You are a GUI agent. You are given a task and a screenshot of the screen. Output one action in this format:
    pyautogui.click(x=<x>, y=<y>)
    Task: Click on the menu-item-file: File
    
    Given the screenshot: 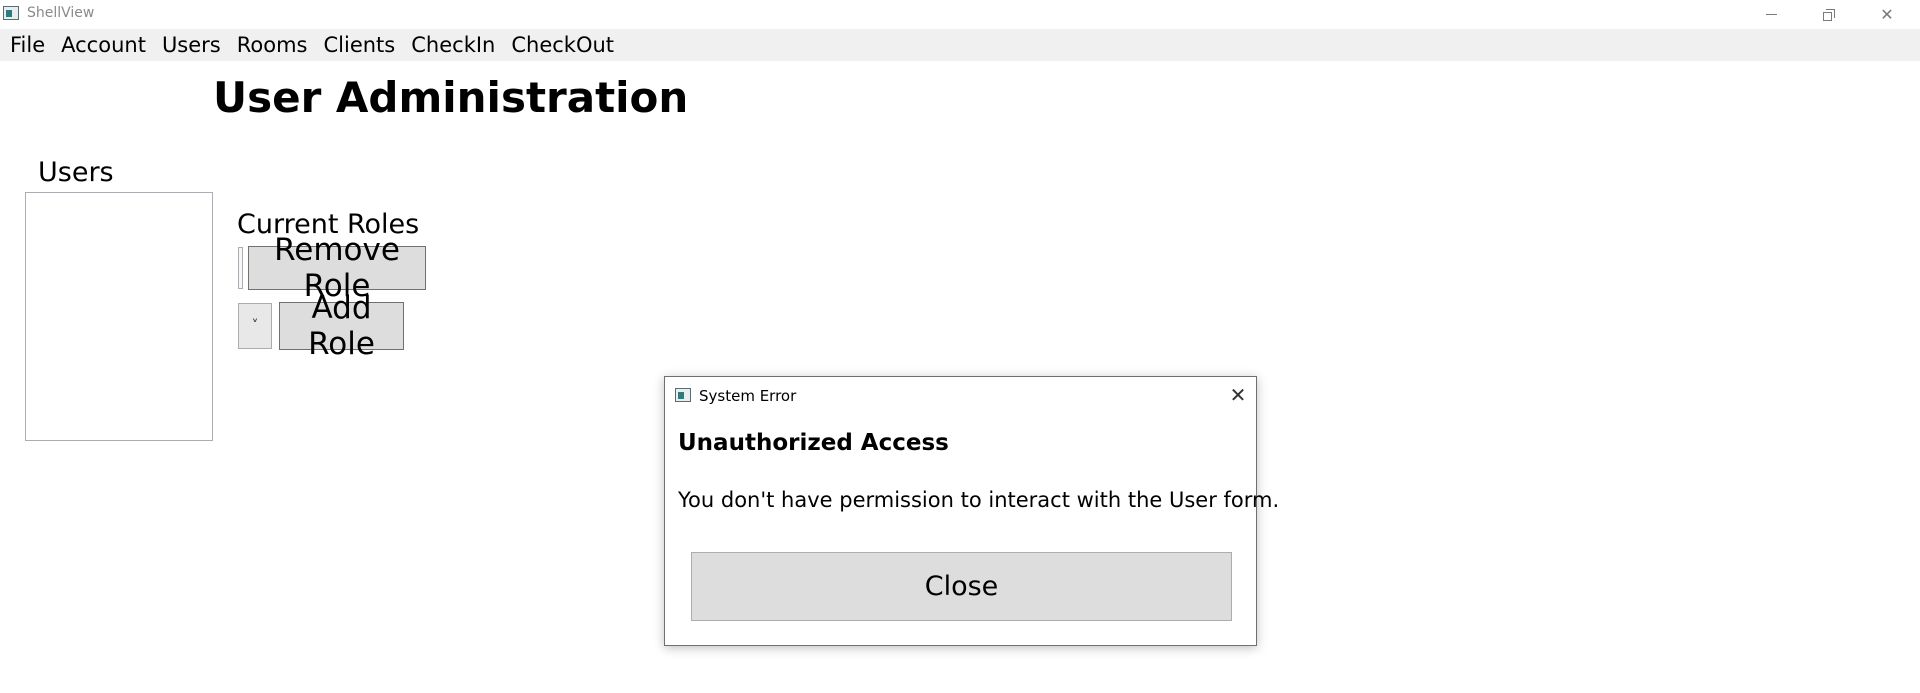 What is the action you would take?
    pyautogui.click(x=27, y=45)
    